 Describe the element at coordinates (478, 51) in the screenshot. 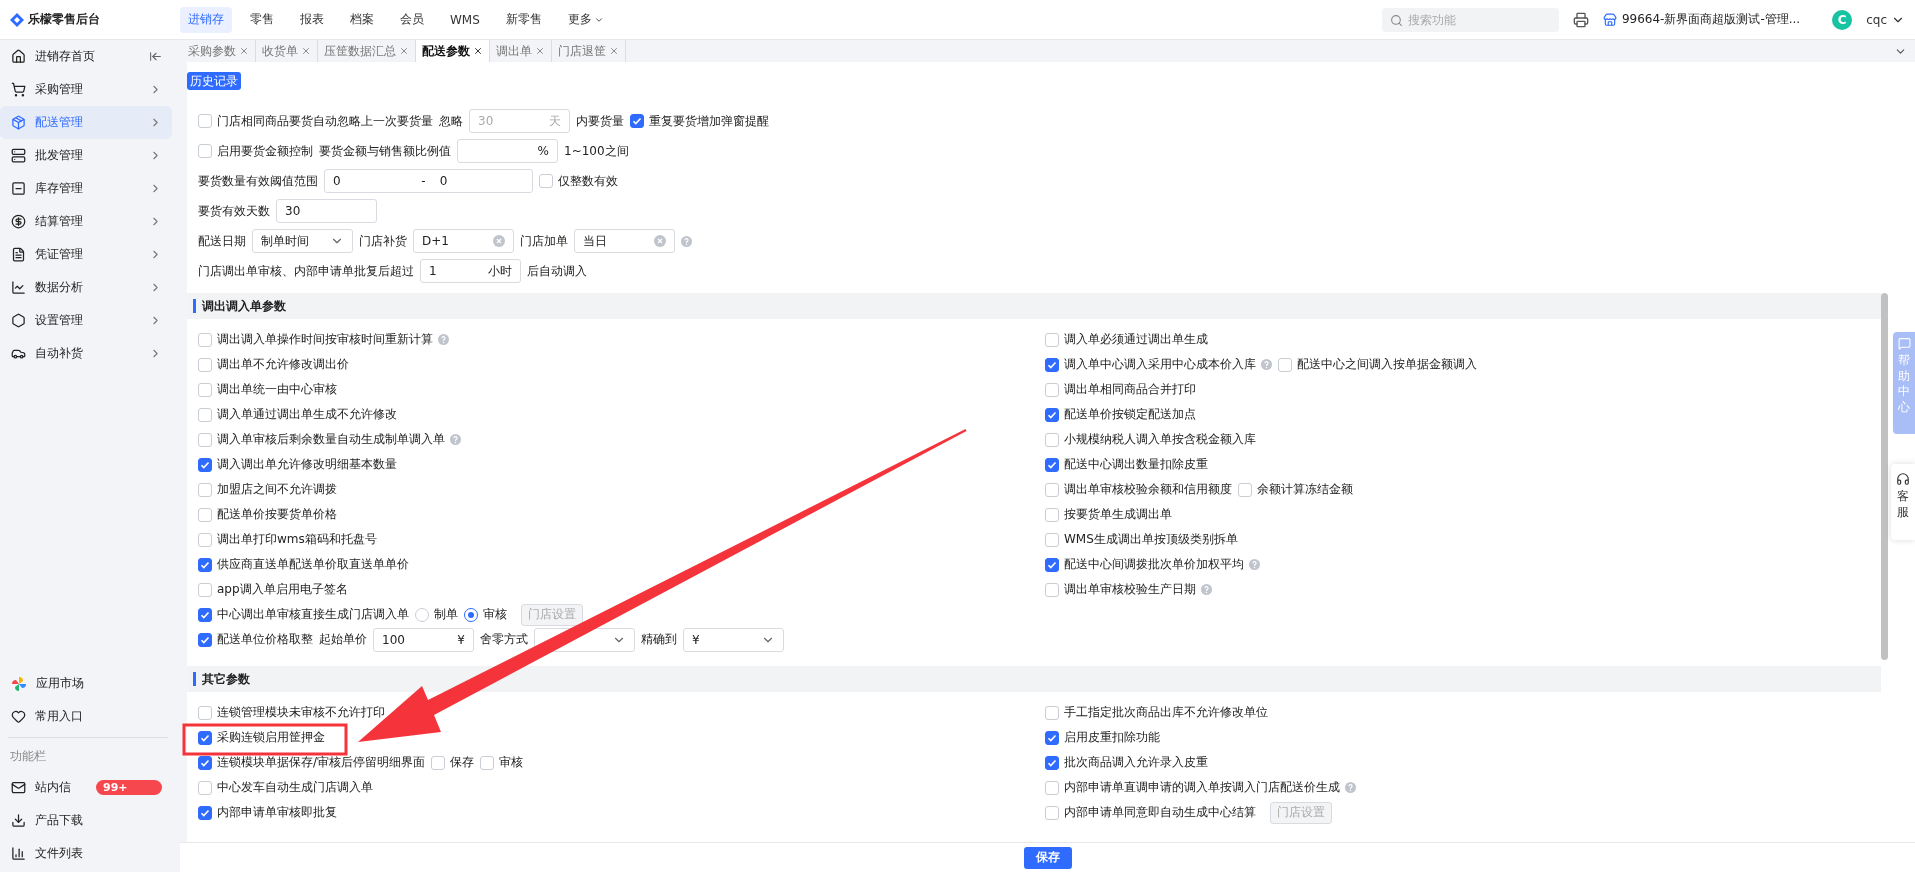

I see `close-icon` at that location.